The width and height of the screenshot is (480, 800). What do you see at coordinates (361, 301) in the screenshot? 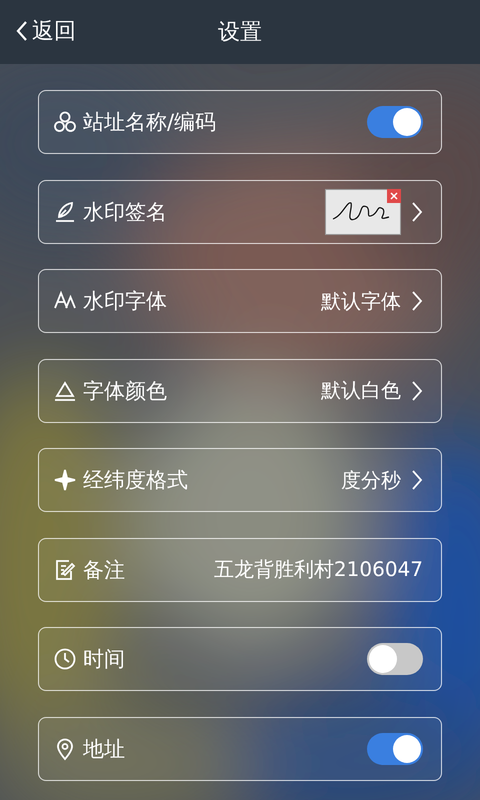
I see `setting-value: 默认字体` at bounding box center [361, 301].